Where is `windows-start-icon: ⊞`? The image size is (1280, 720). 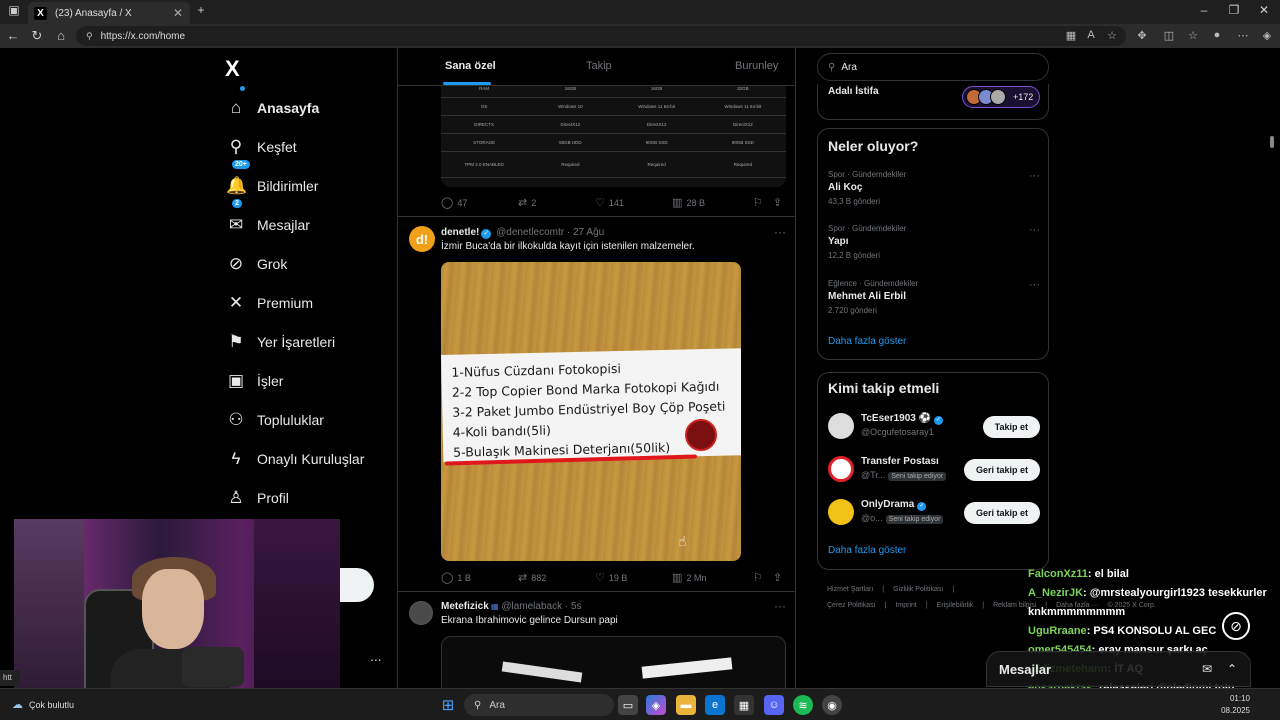 windows-start-icon: ⊞ is located at coordinates (448, 705).